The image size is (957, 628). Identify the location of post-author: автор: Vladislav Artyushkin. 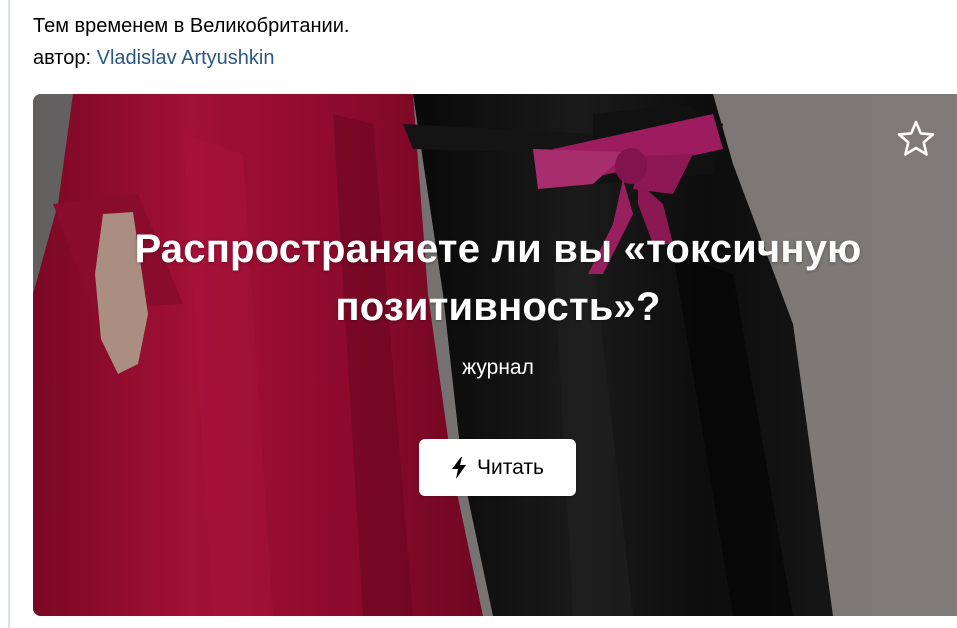
(153, 58).